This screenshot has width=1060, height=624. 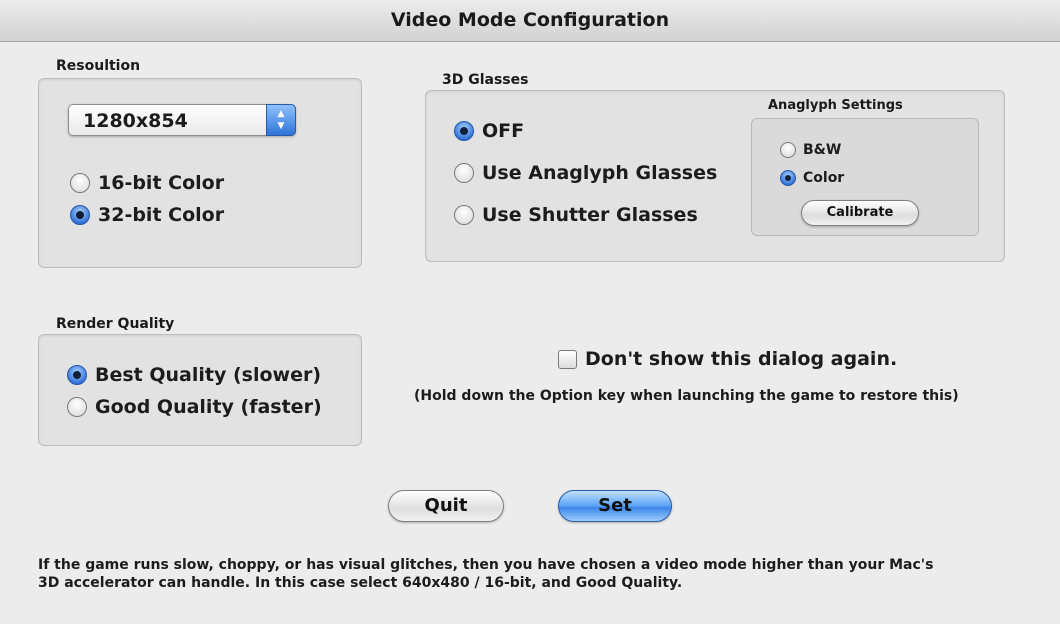 I want to click on radio-anaglyph-bw: B&W, so click(x=810, y=150).